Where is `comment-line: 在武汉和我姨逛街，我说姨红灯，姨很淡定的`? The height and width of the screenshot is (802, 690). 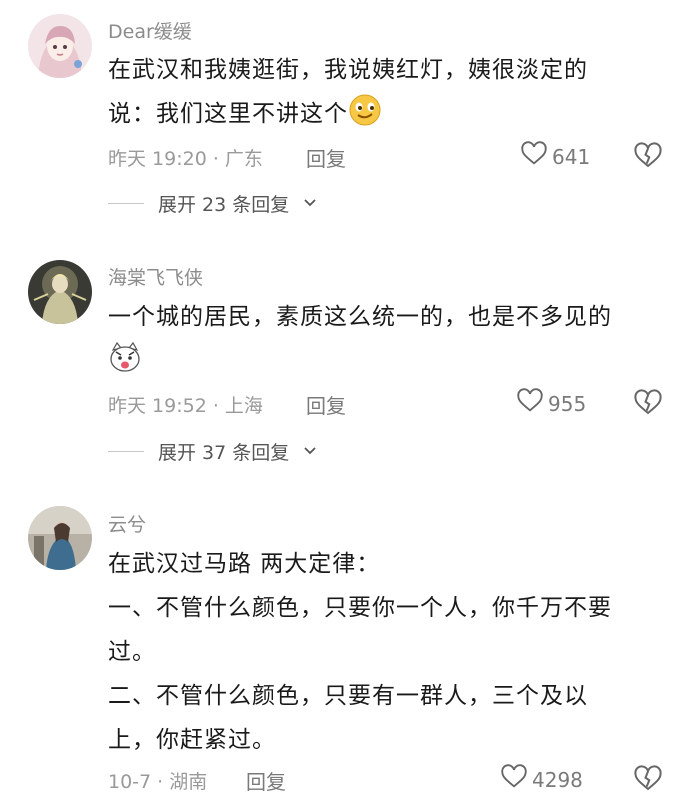 comment-line: 在武汉和我姨逛街，我说姨红灯，姨很淡定的 is located at coordinates (348, 70).